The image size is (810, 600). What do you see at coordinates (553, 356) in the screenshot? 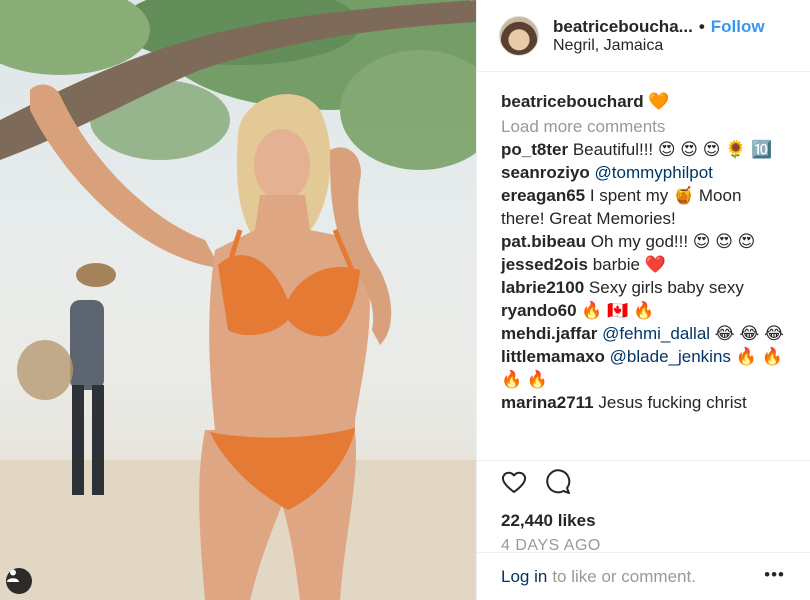
I see `comment-author: littlemamaxo` at bounding box center [553, 356].